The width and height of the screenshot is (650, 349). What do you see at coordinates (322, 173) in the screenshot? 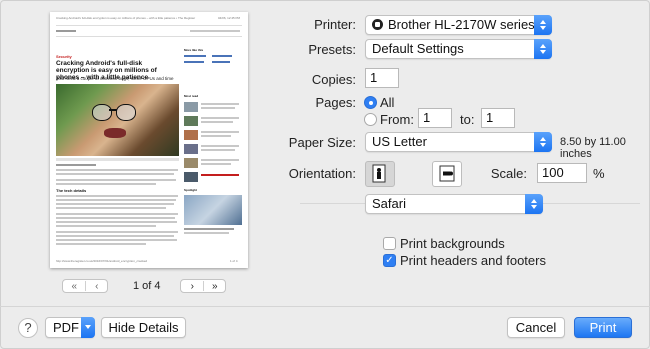
I see `orientation-label: Orientation:` at bounding box center [322, 173].